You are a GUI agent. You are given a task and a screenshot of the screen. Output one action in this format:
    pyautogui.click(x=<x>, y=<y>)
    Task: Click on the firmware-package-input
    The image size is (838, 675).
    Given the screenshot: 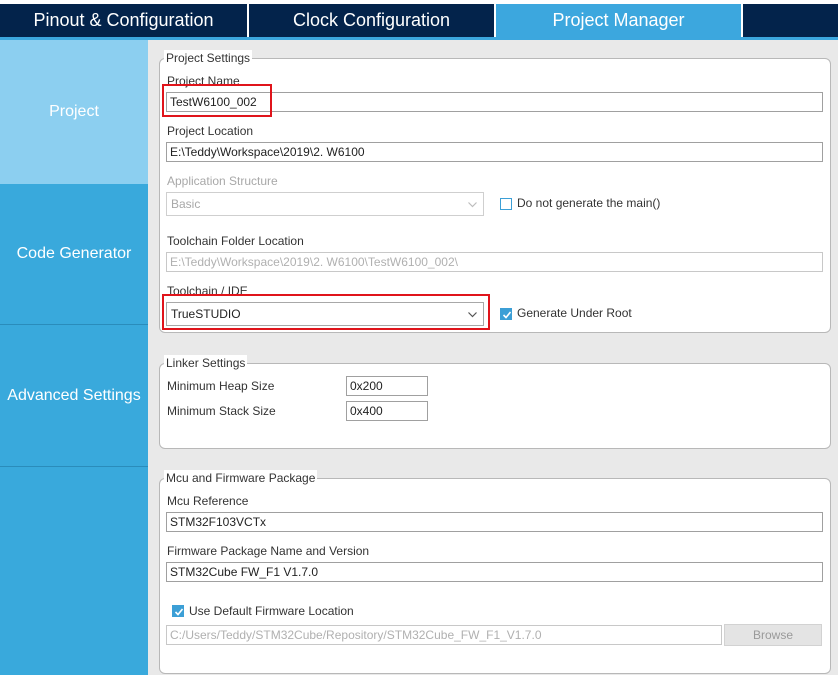 What is the action you would take?
    pyautogui.click(x=494, y=572)
    